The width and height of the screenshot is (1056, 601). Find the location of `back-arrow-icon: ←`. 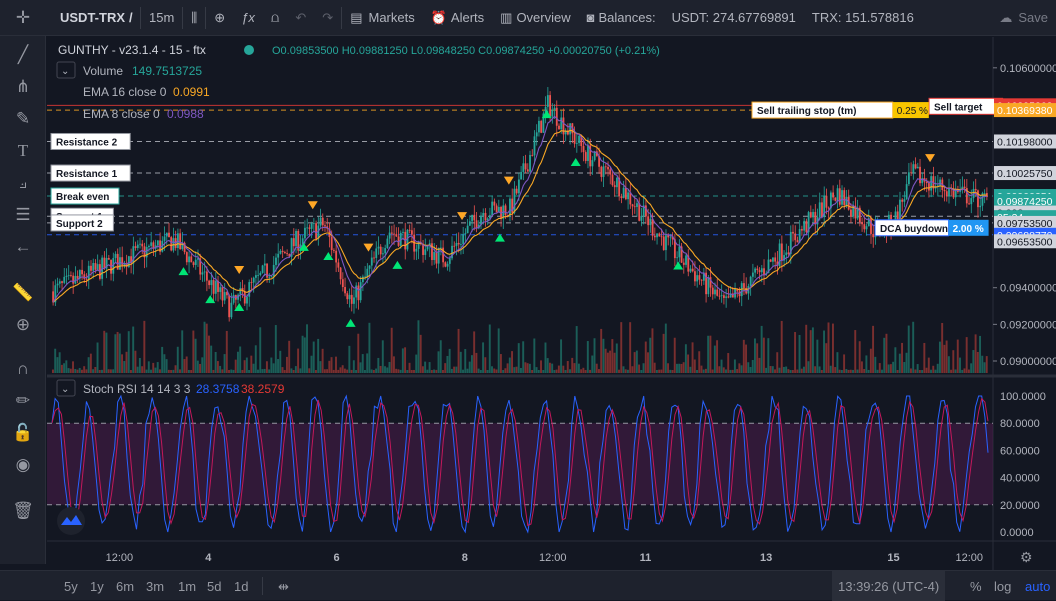

back-arrow-icon: ← is located at coordinates (23, 247).